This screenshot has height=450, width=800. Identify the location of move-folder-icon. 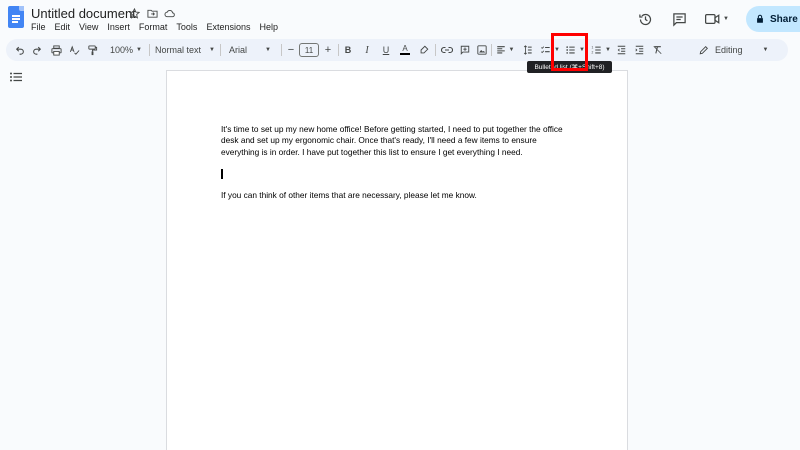
(152, 13).